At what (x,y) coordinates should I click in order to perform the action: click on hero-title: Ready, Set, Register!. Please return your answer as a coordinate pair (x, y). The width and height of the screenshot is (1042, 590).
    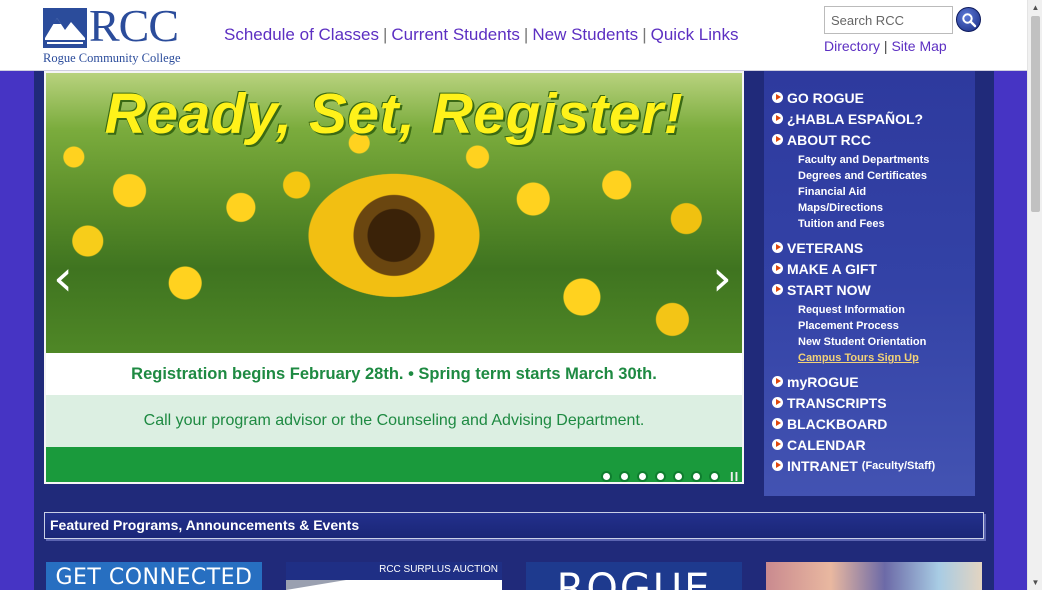
    Looking at the image, I should click on (394, 114).